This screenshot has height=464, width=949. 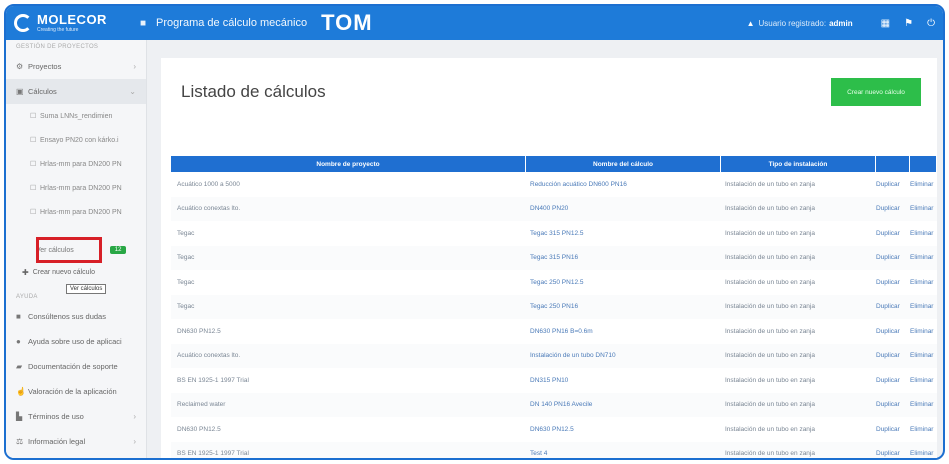 I want to click on molecor-logo-icon, so click(x=23, y=23).